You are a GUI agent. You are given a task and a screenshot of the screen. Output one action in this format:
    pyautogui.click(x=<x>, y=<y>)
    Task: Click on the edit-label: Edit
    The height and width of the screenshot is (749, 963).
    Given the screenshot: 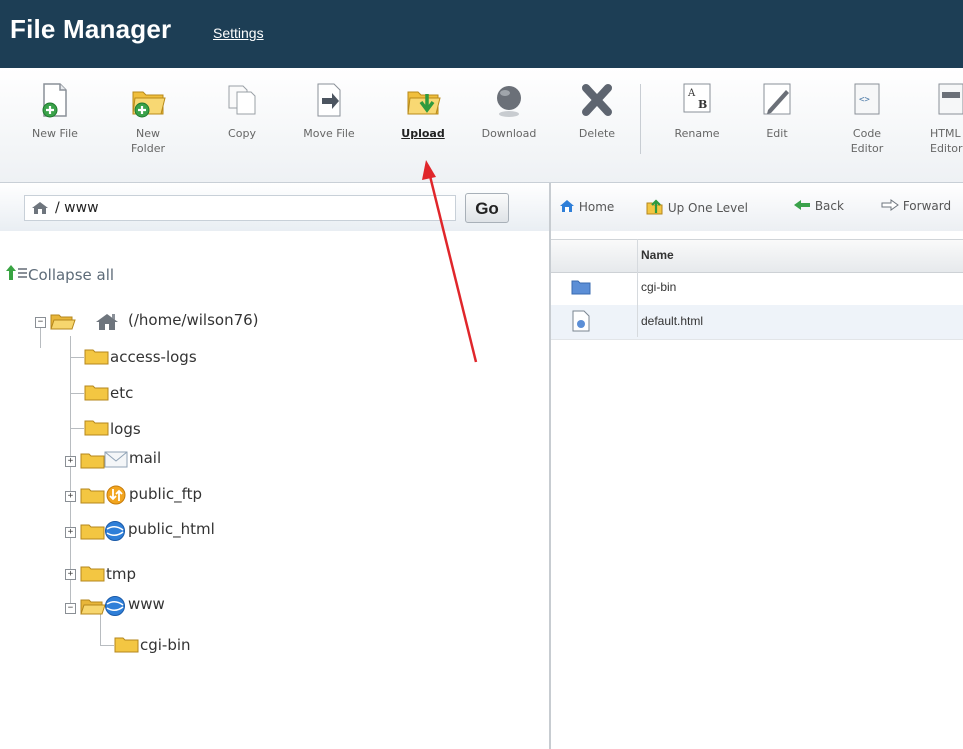 What is the action you would take?
    pyautogui.click(x=777, y=133)
    